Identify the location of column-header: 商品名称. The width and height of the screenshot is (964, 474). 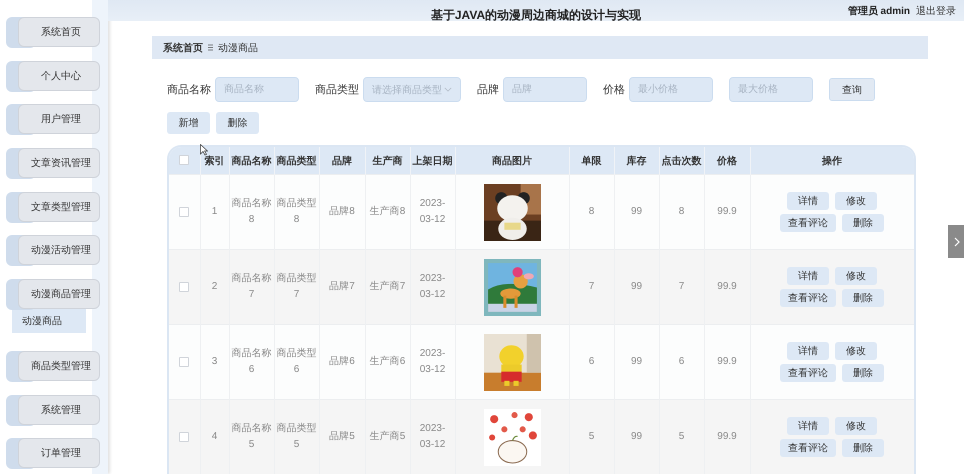
(252, 161).